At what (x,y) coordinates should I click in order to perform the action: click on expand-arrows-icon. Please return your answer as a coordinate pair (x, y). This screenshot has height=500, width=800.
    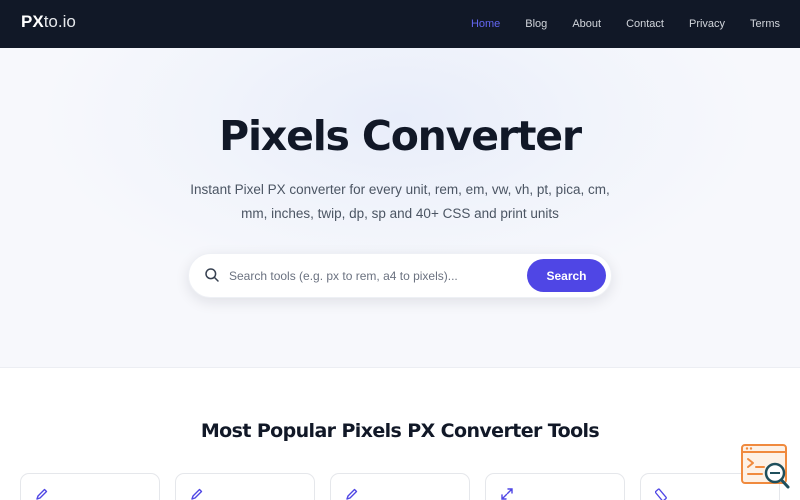
    Looking at the image, I should click on (507, 493).